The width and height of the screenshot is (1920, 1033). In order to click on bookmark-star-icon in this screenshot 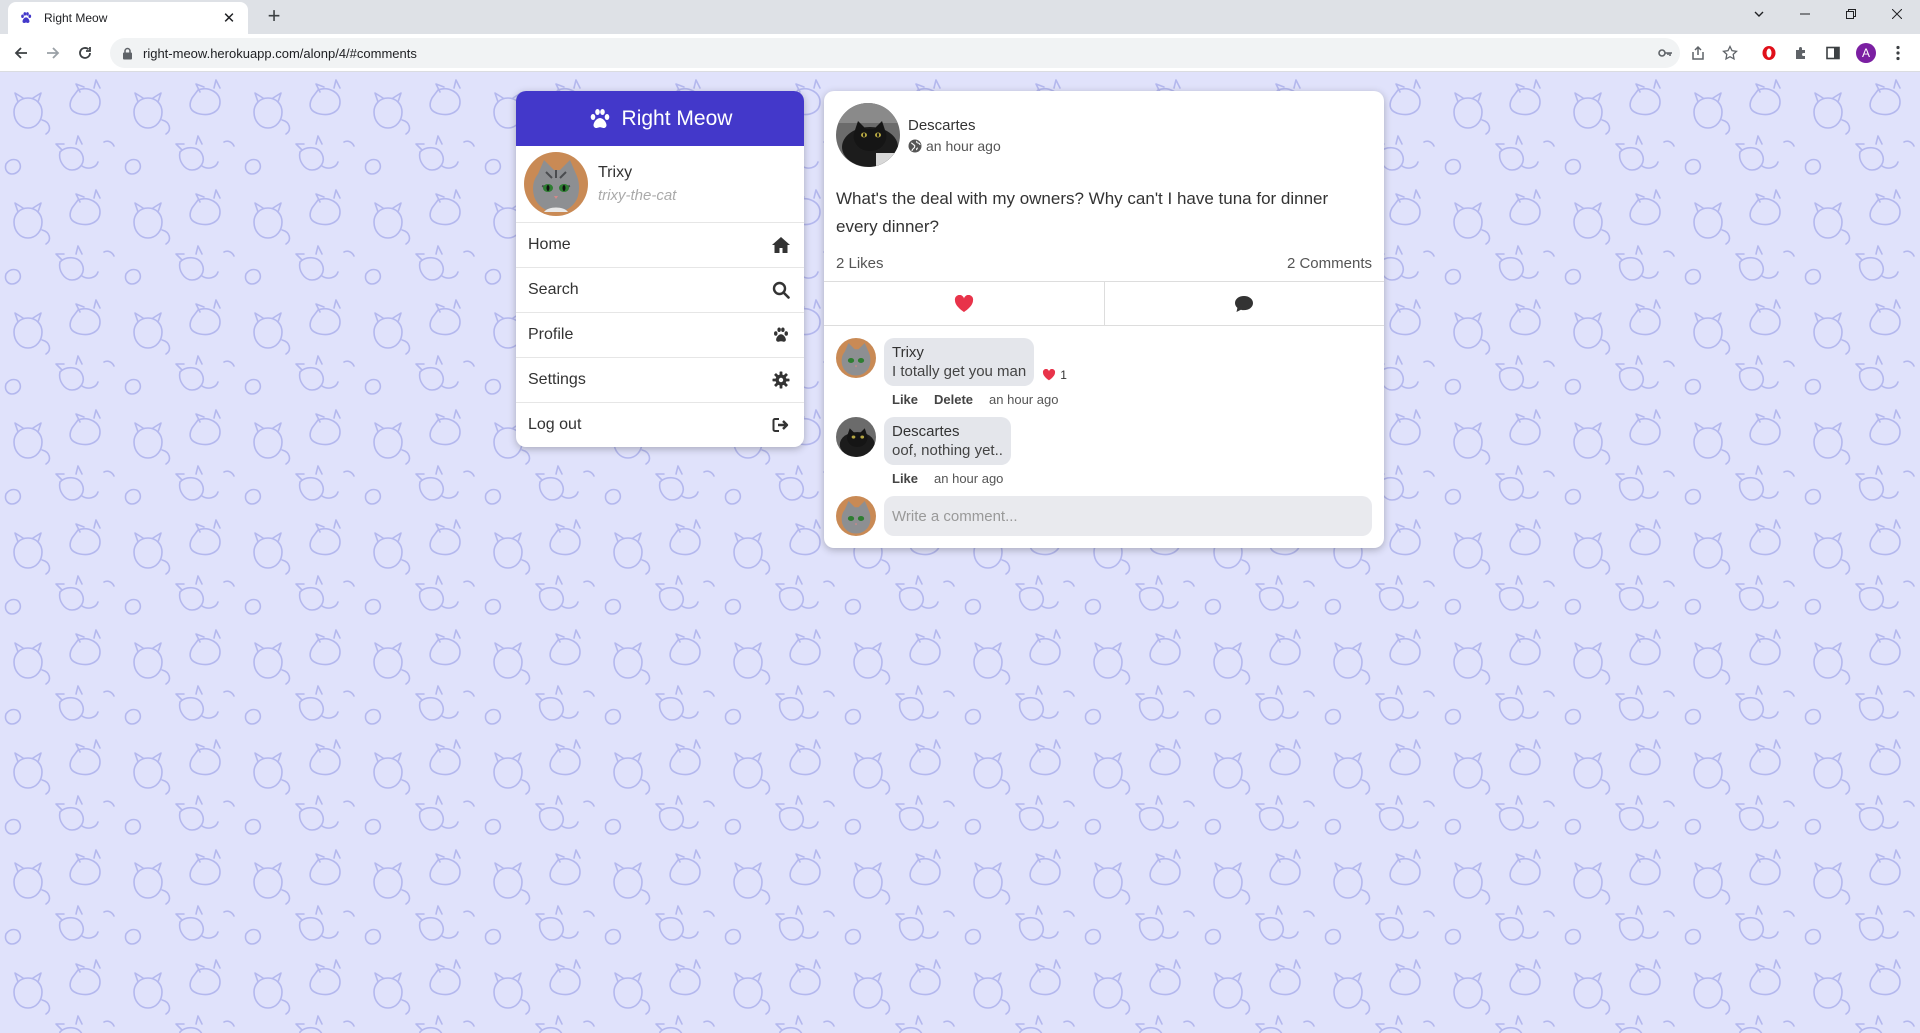, I will do `click(1730, 53)`.